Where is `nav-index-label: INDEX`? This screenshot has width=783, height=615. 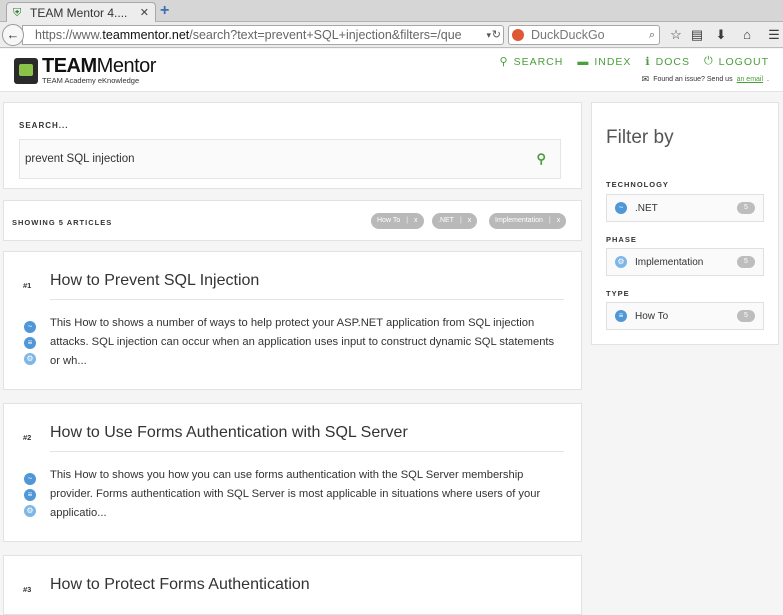 nav-index-label: INDEX is located at coordinates (613, 61).